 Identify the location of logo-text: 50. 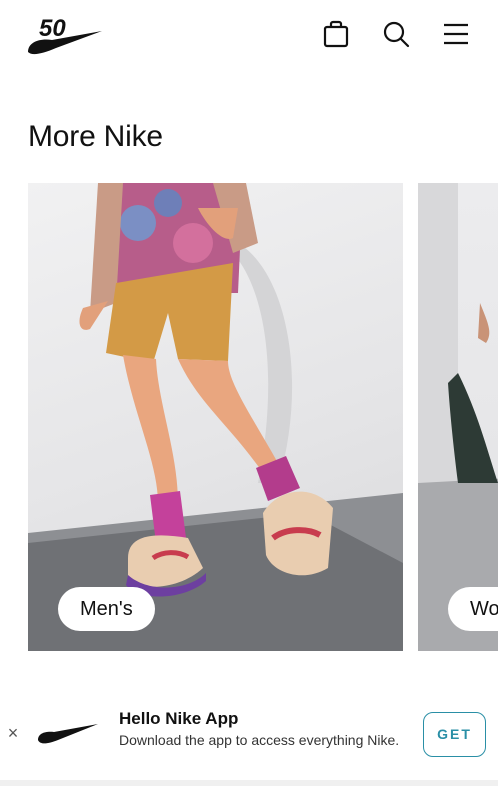
(52, 28).